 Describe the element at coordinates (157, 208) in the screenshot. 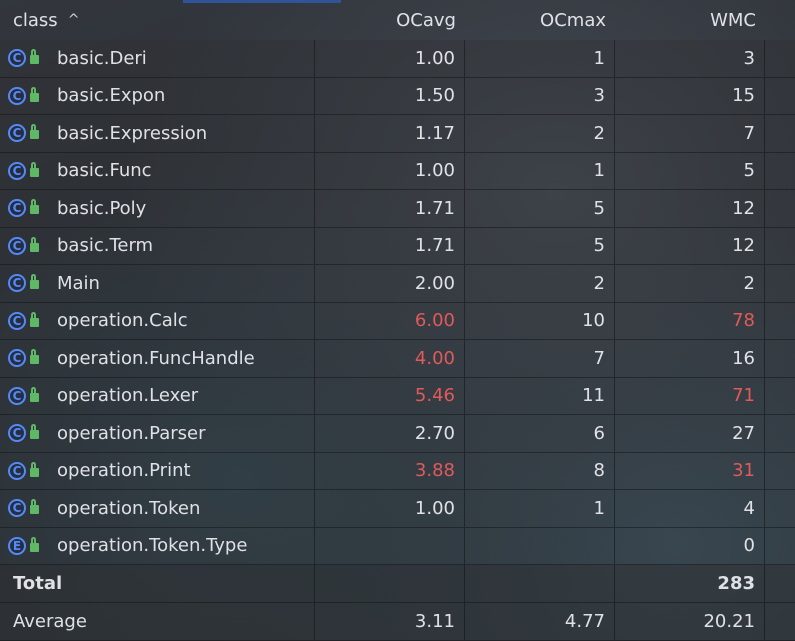

I see `class-name-cell: Cbasic.Poly` at that location.